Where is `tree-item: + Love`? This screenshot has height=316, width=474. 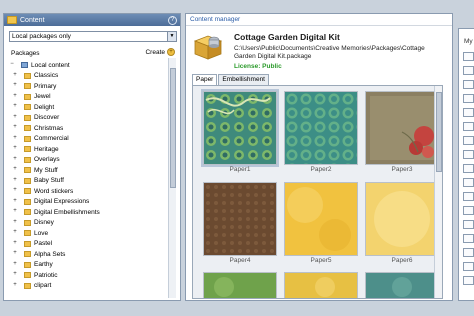
tree-item: + Love is located at coordinates (89, 233).